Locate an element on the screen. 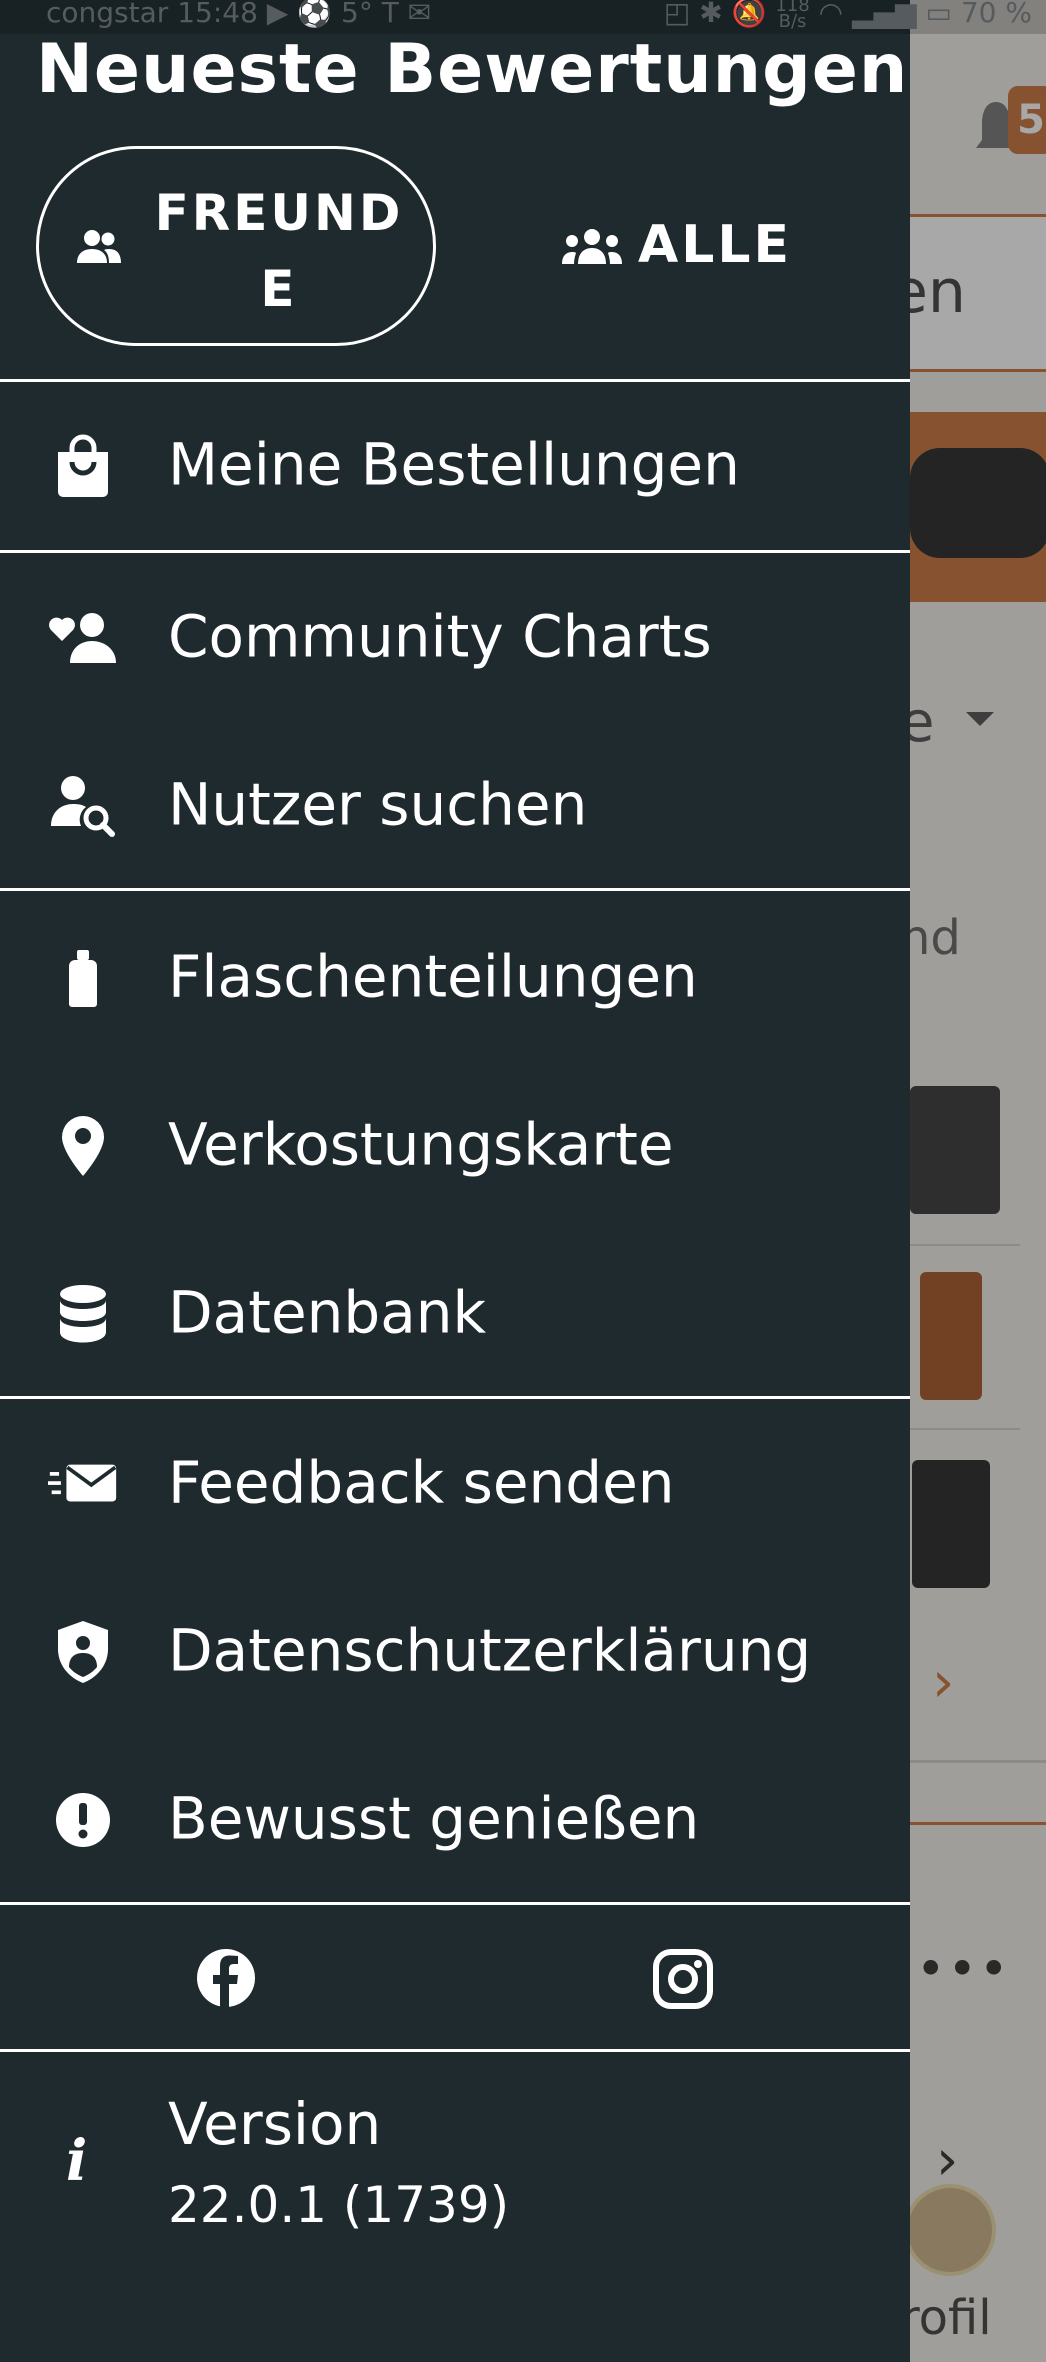 The image size is (1046, 2362). menu-item-label: Datenbank is located at coordinates (327, 1312).